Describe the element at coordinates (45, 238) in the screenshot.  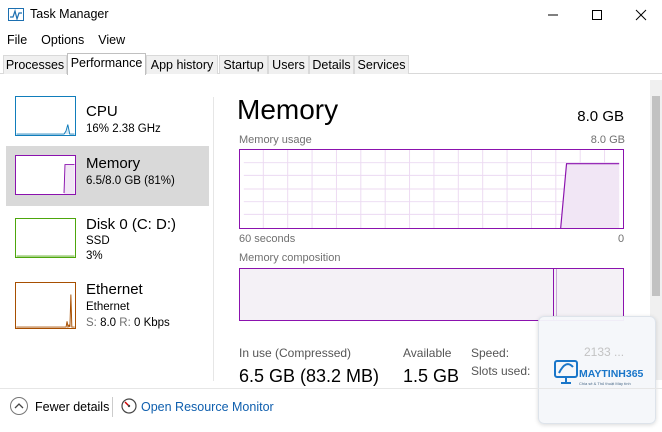
I see `disk-thumbnail-graph` at that location.